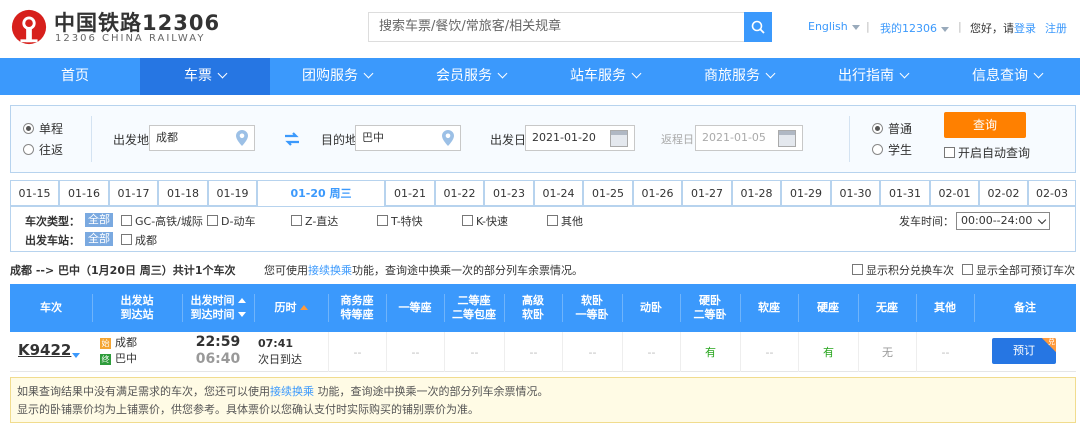 This screenshot has height=428, width=1080. I want to click on return-date-input: 2021-01-05, so click(749, 138).